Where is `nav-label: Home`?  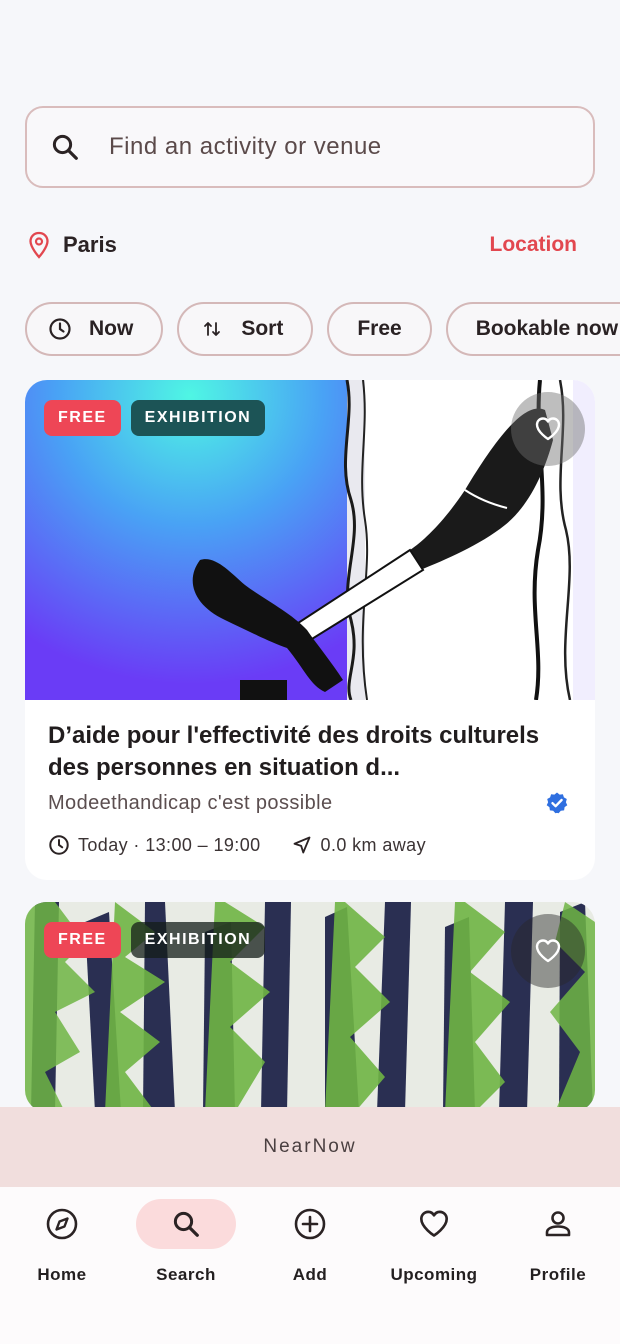
nav-label: Home is located at coordinates (62, 1274).